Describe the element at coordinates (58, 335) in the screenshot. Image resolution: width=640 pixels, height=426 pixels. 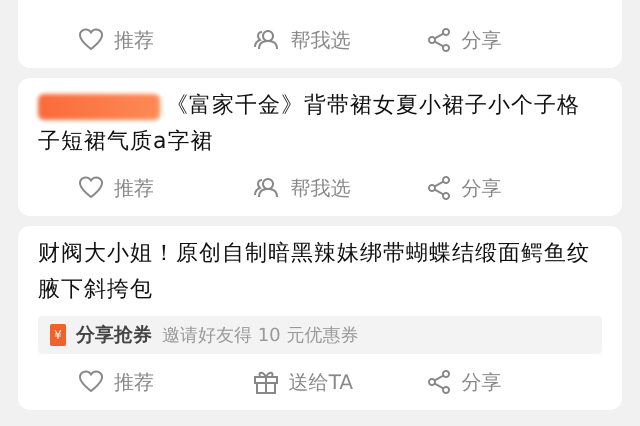
I see `coupon-icon: ¥` at that location.